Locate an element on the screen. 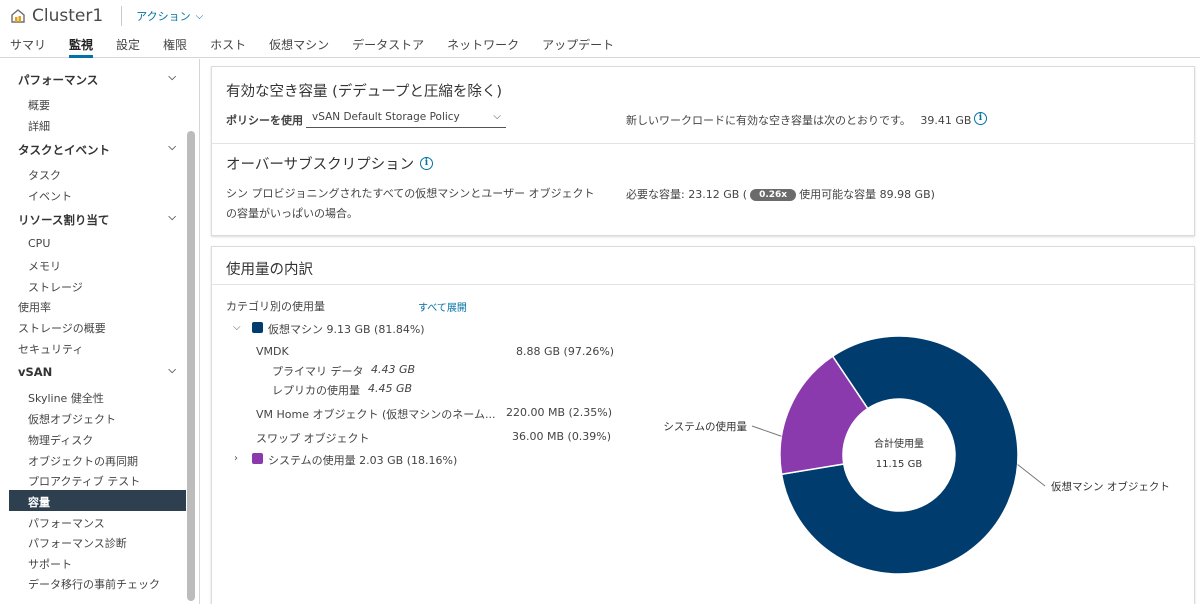  system-usage-row: システムの使用量 2.03 GB (18.16%) is located at coordinates (363, 460).